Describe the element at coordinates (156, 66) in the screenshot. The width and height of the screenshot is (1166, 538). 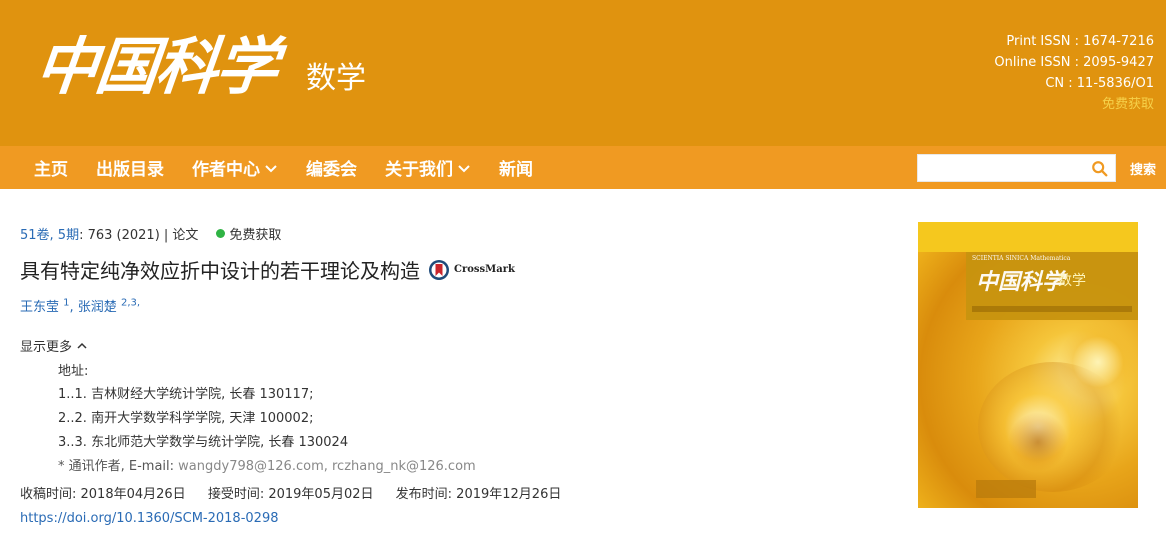
I see `logo-title: 中国科学` at that location.